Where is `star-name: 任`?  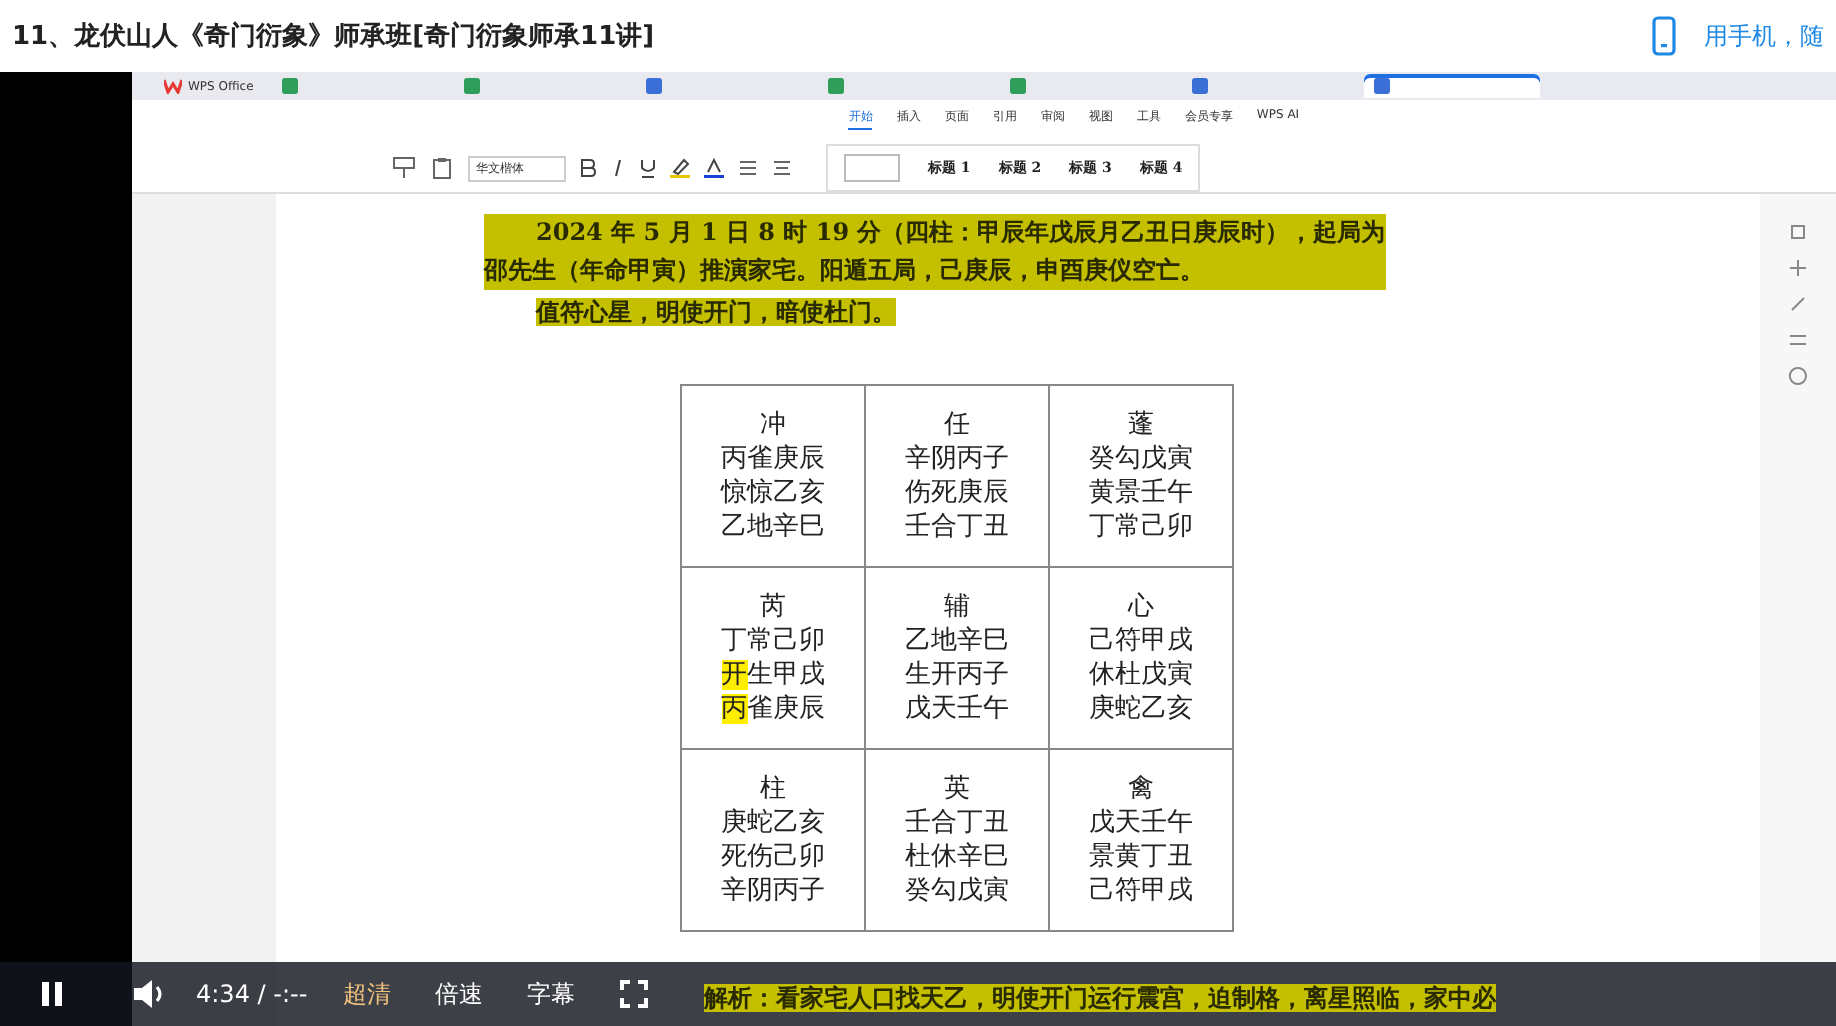 star-name: 任 is located at coordinates (957, 425).